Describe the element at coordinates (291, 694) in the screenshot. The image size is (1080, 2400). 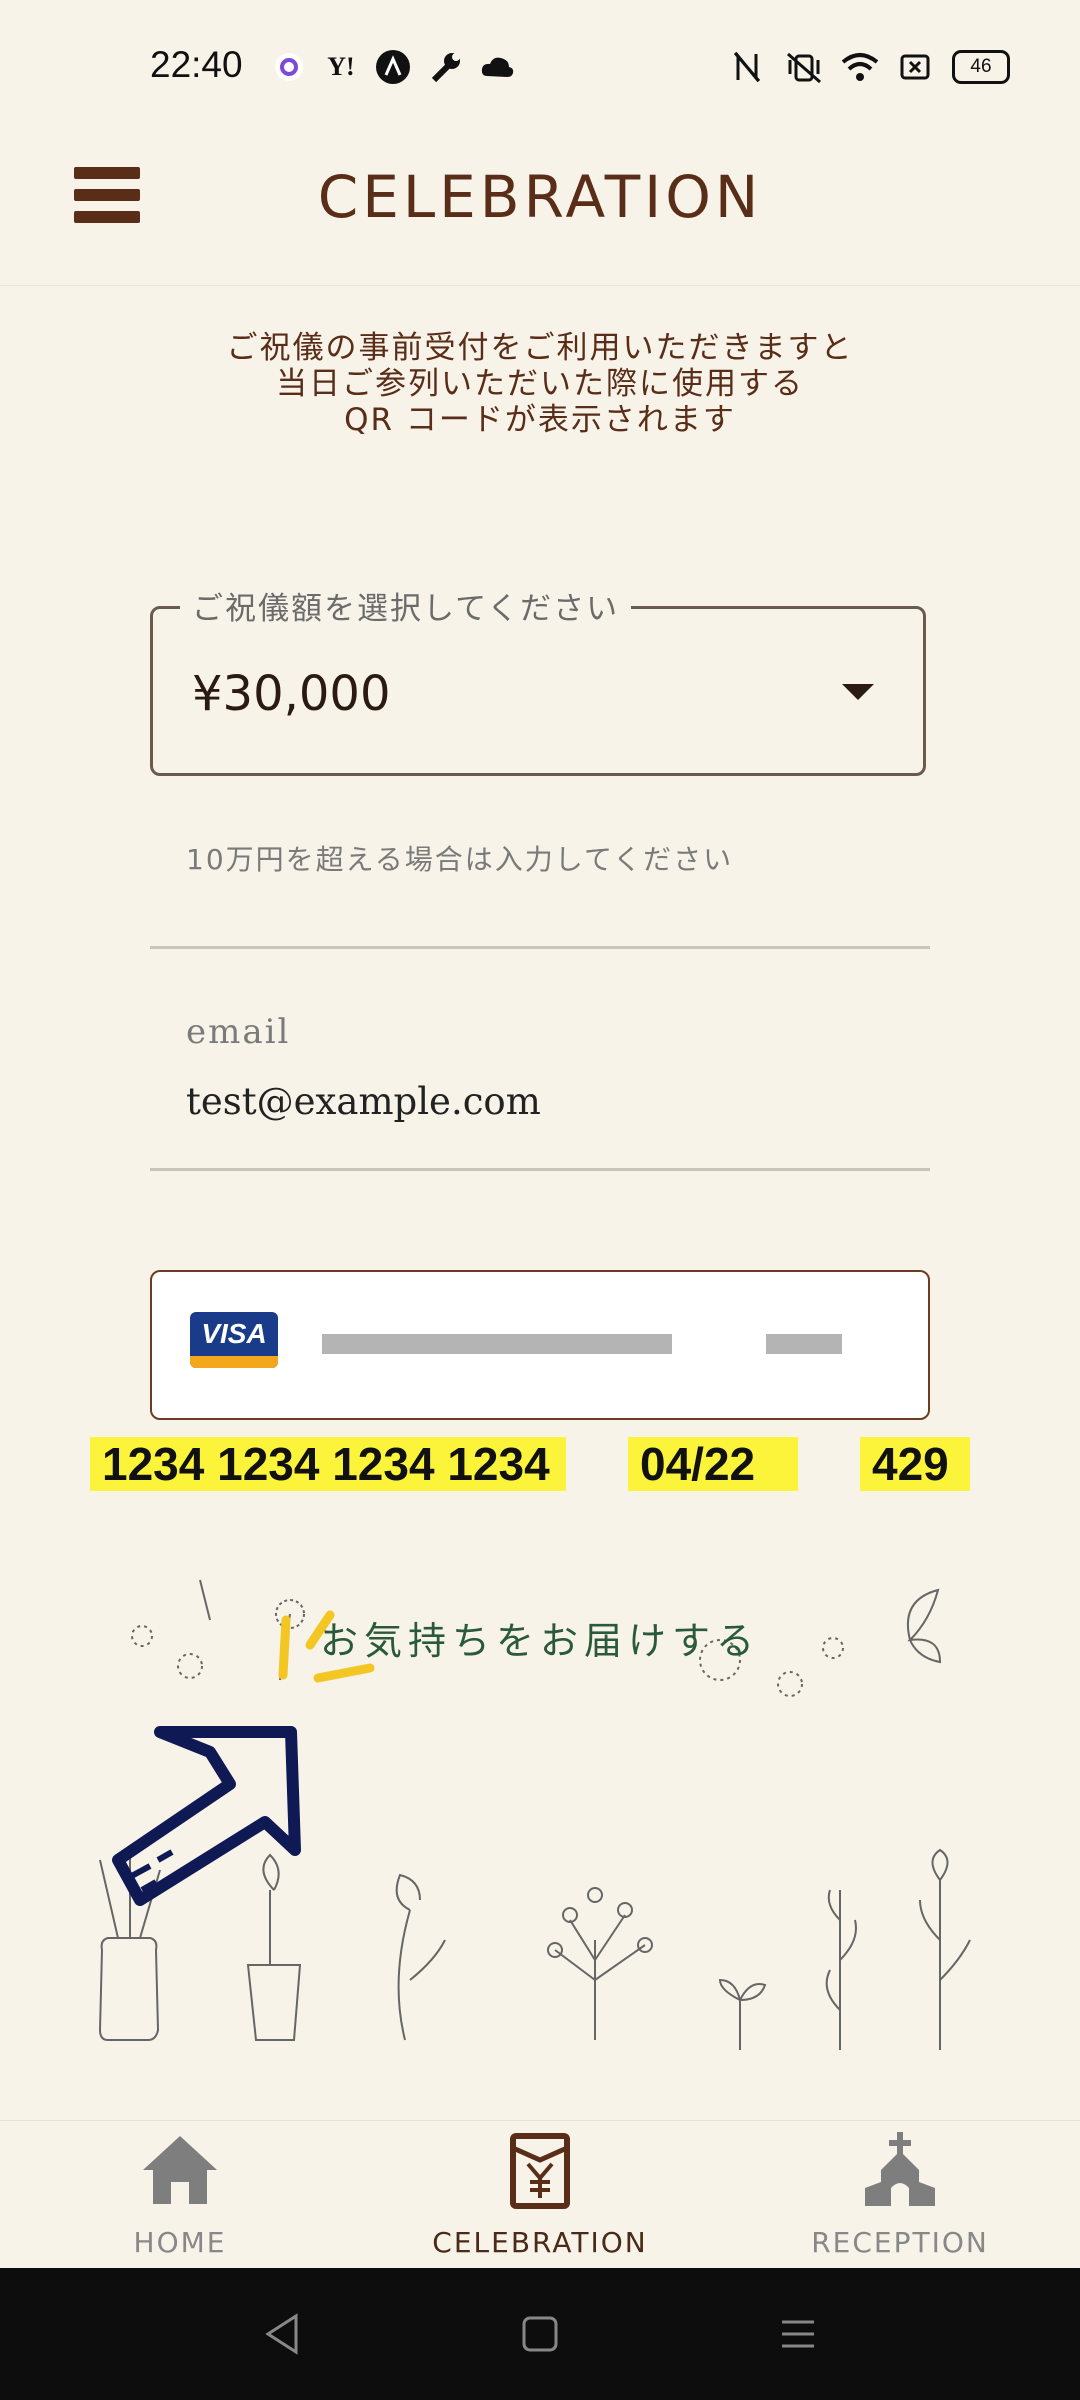
I see `amount-select-value: ¥30,000` at that location.